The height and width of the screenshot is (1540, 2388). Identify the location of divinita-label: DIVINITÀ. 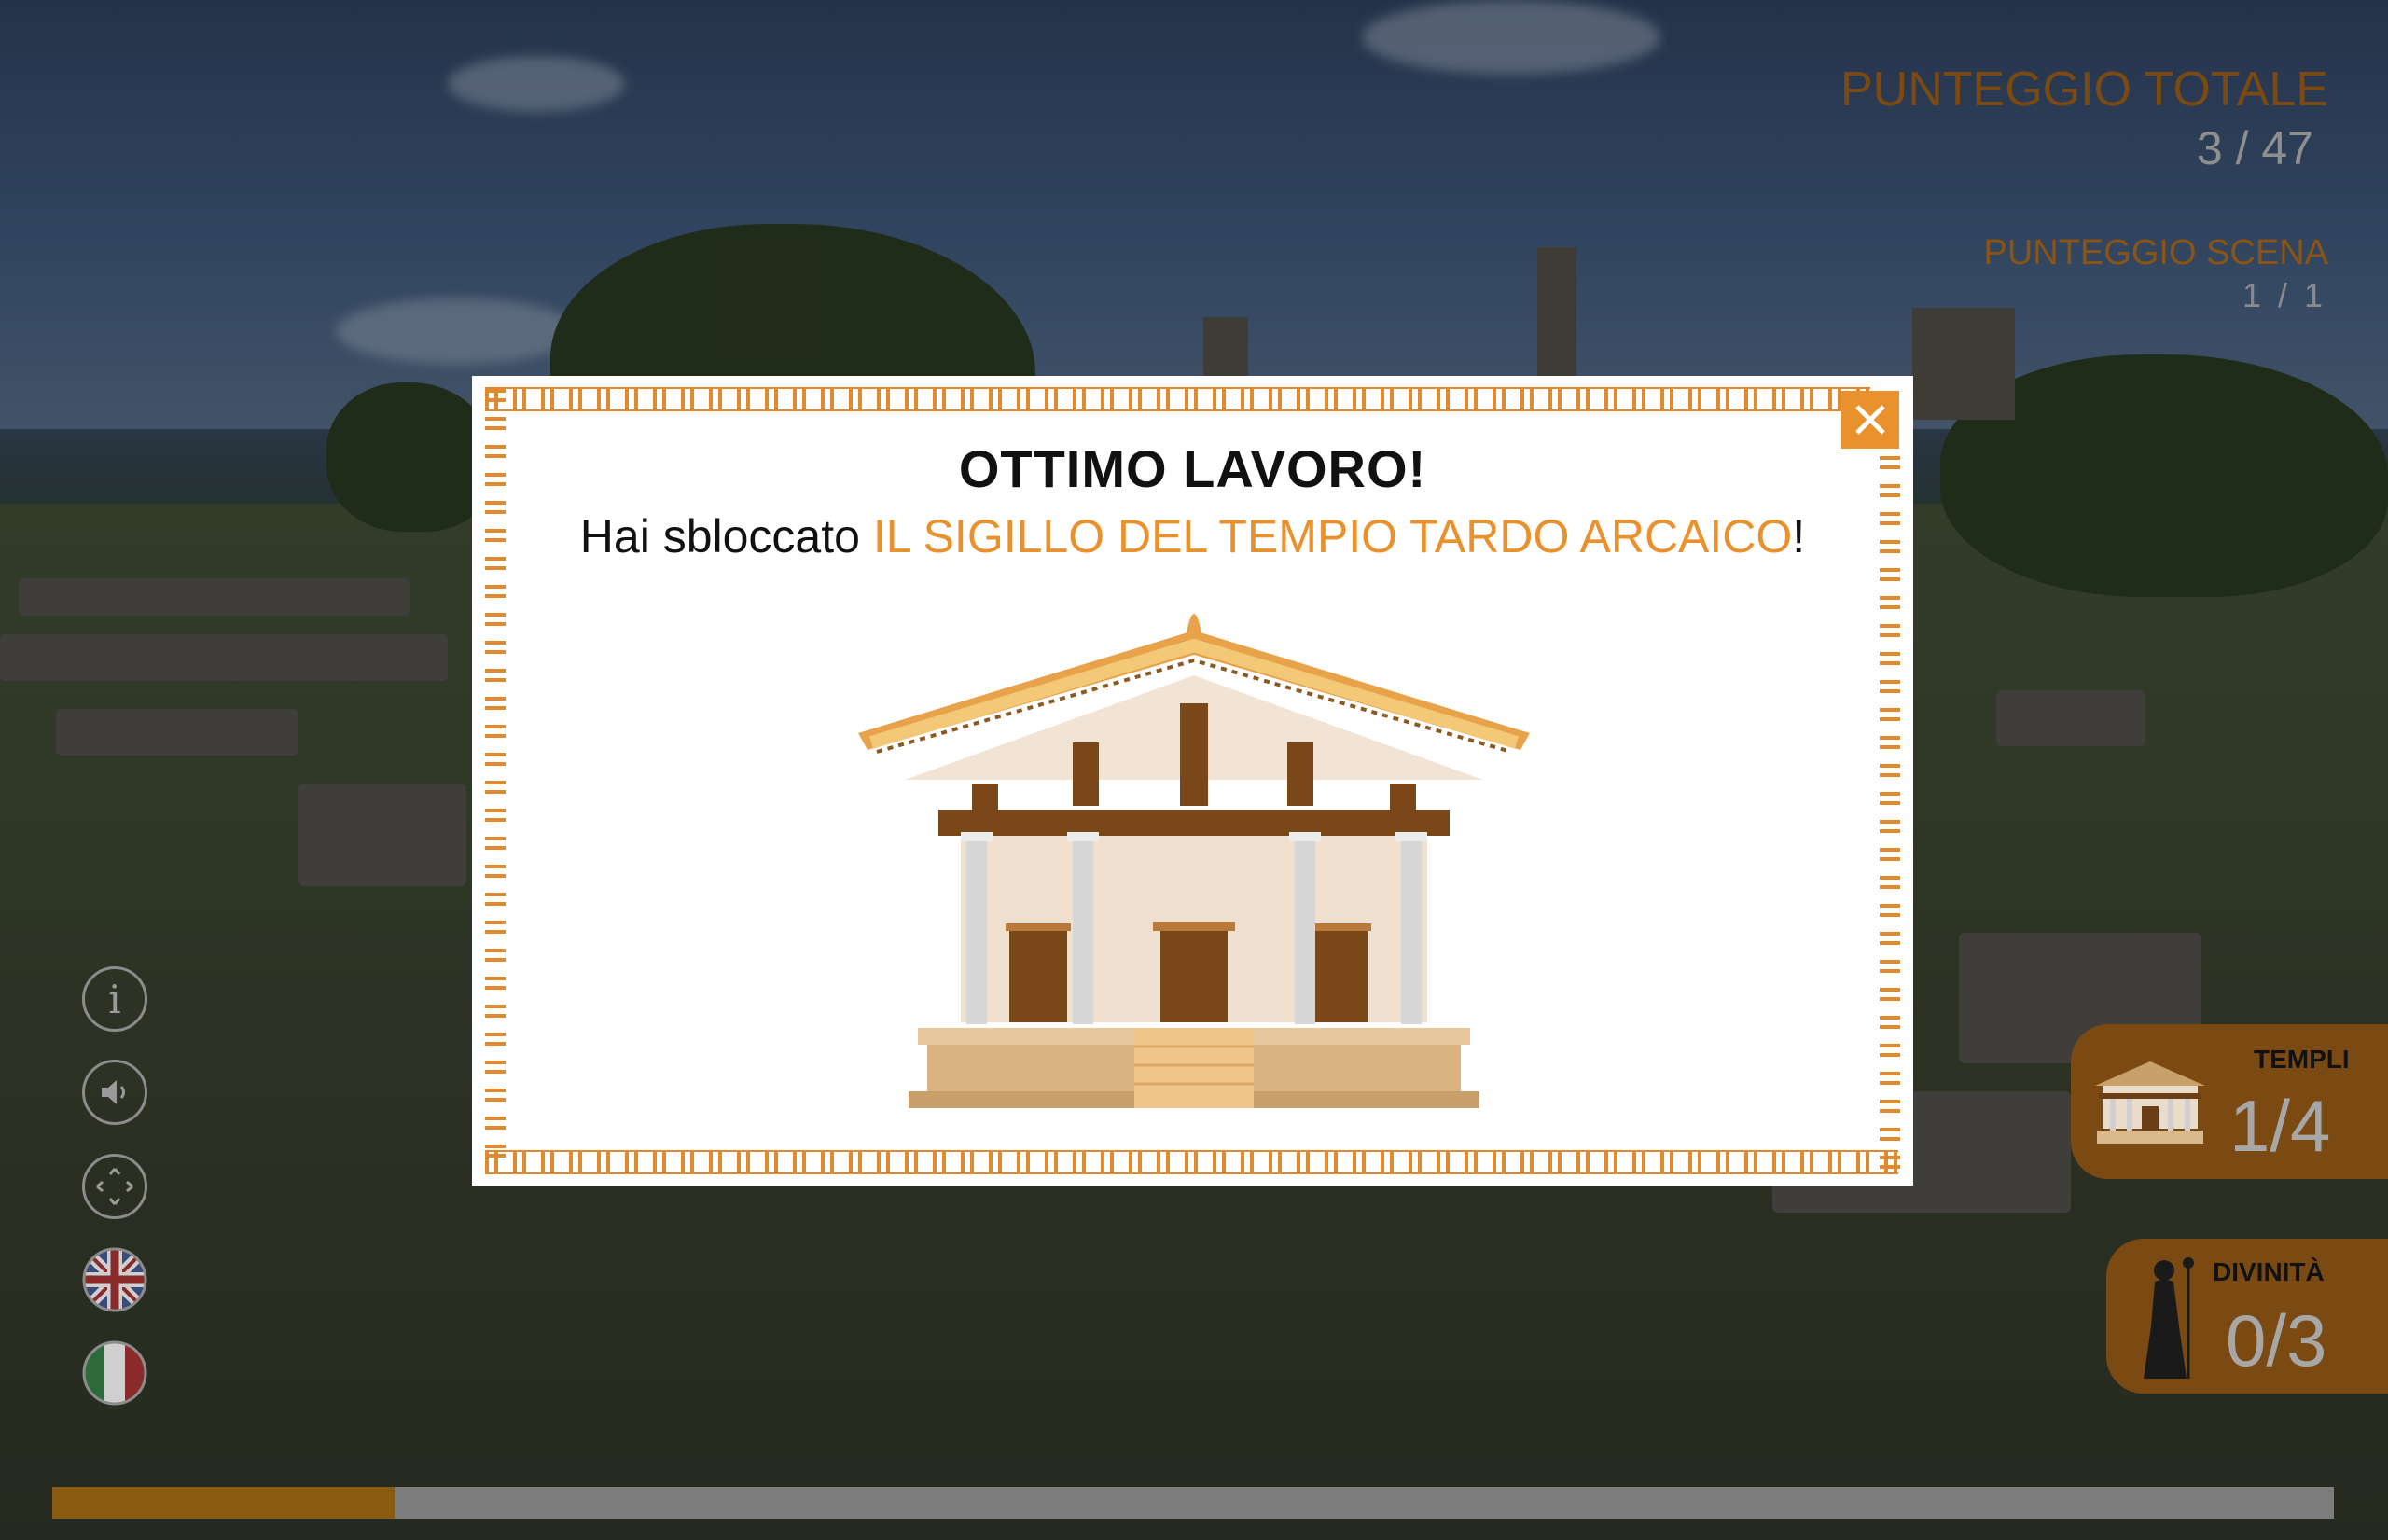
(2269, 1271).